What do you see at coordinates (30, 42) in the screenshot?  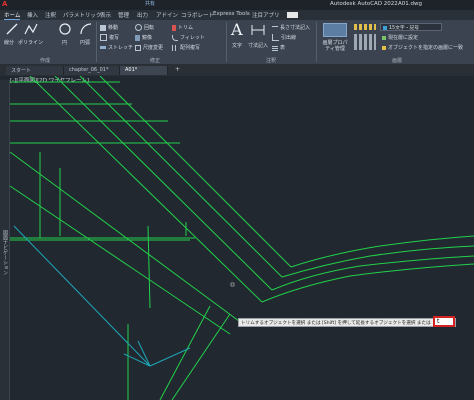 I see `polyline-button: ポリライン` at bounding box center [30, 42].